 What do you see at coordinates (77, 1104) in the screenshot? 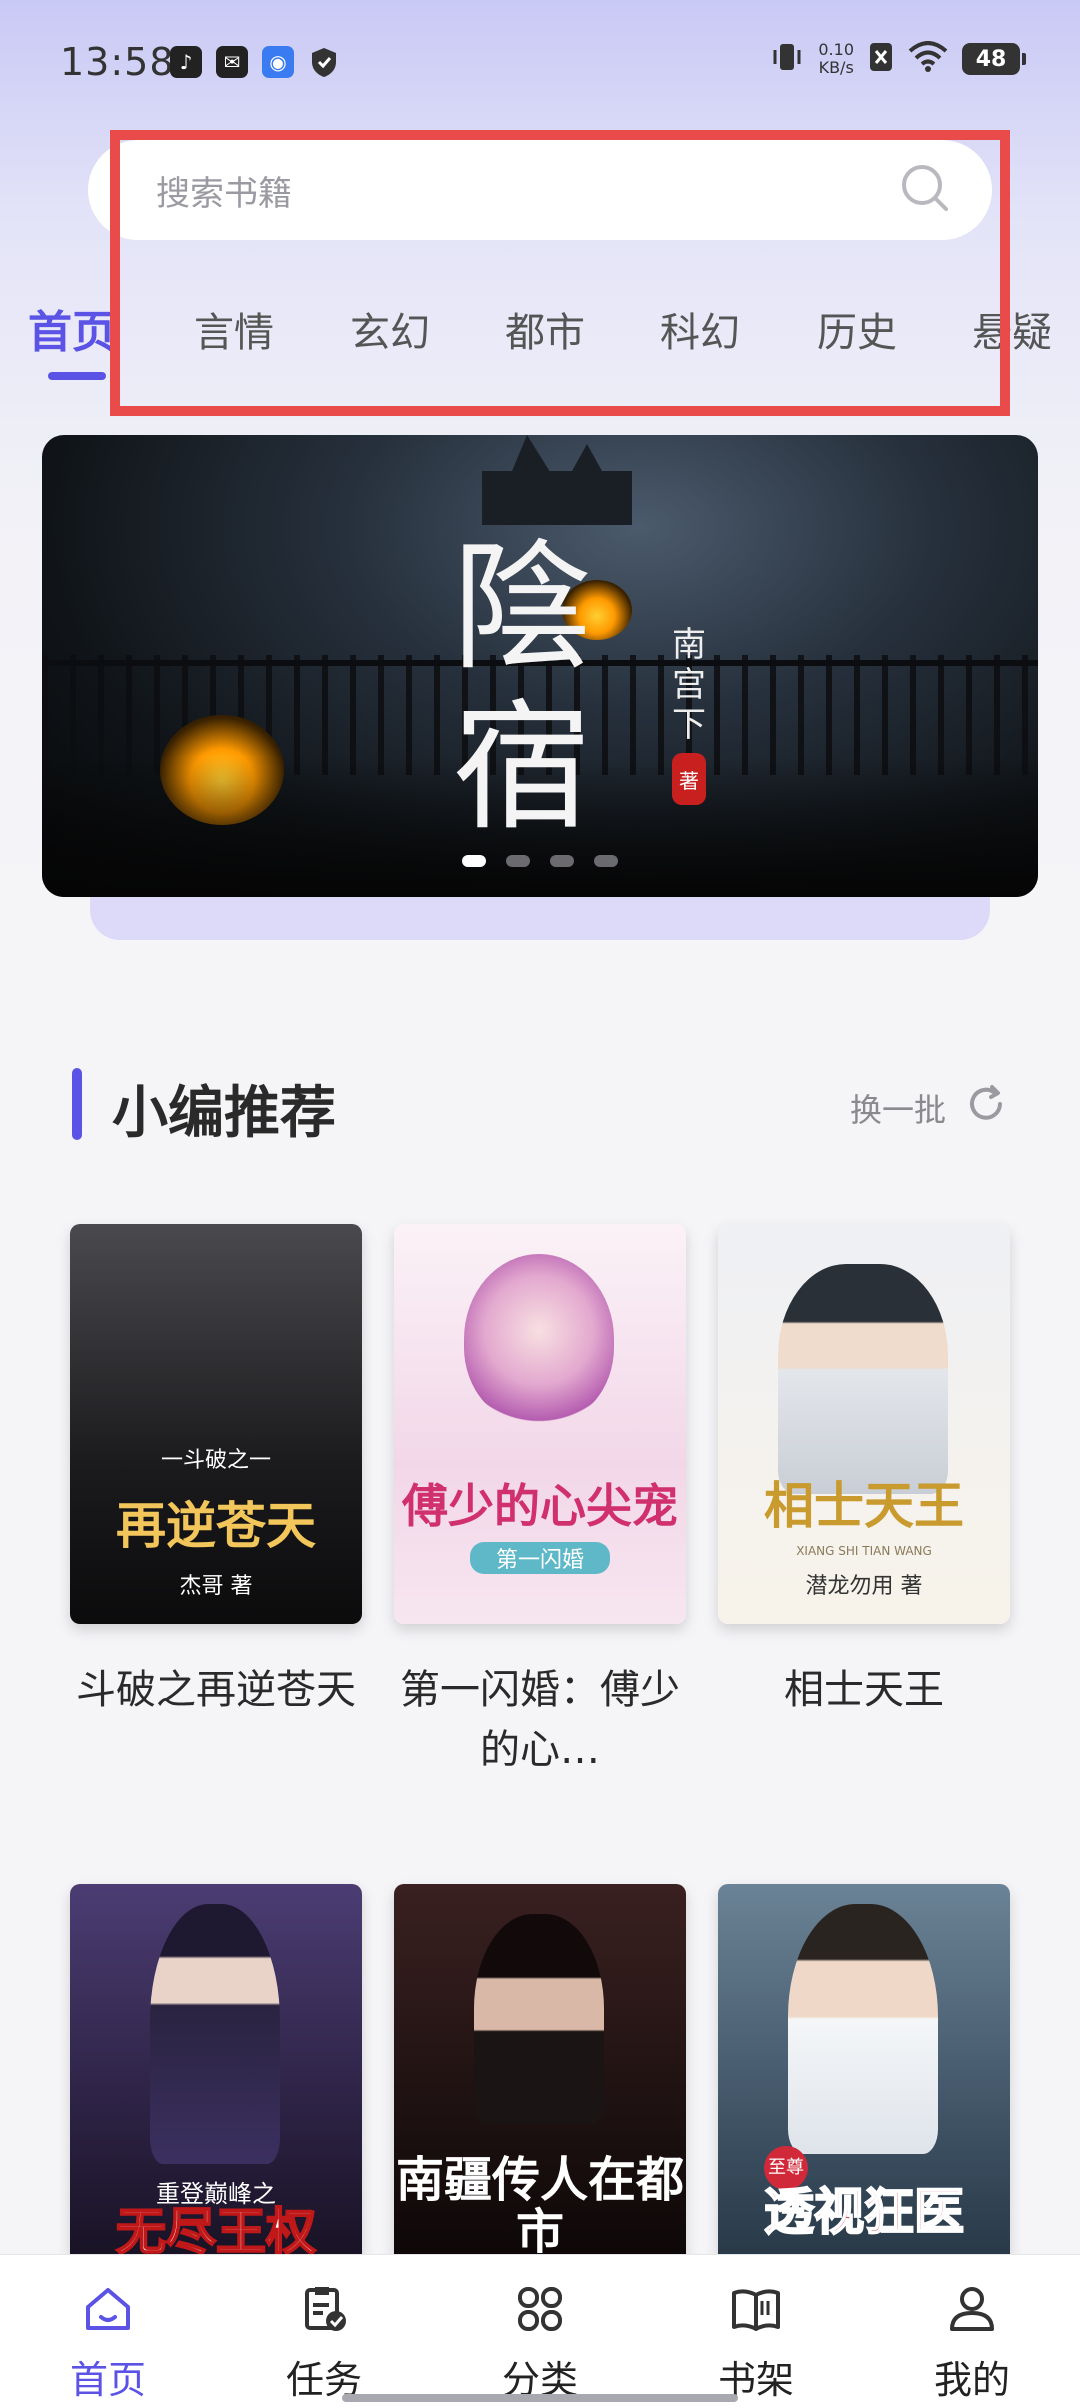
I see `section-accent-bar` at bounding box center [77, 1104].